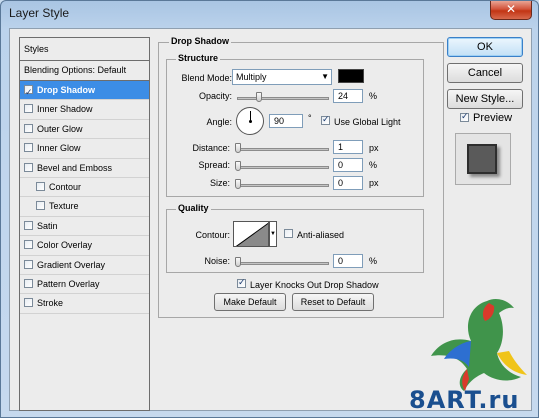  I want to click on style-item-label: Texture, so click(64, 206).